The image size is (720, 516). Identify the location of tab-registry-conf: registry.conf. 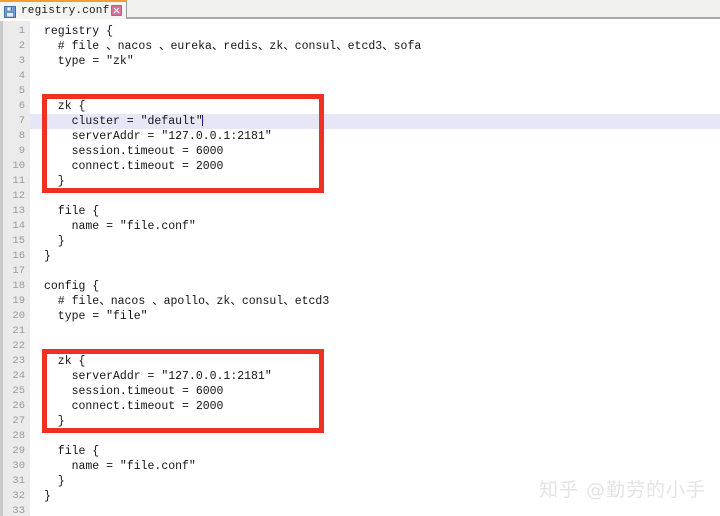
(64, 9).